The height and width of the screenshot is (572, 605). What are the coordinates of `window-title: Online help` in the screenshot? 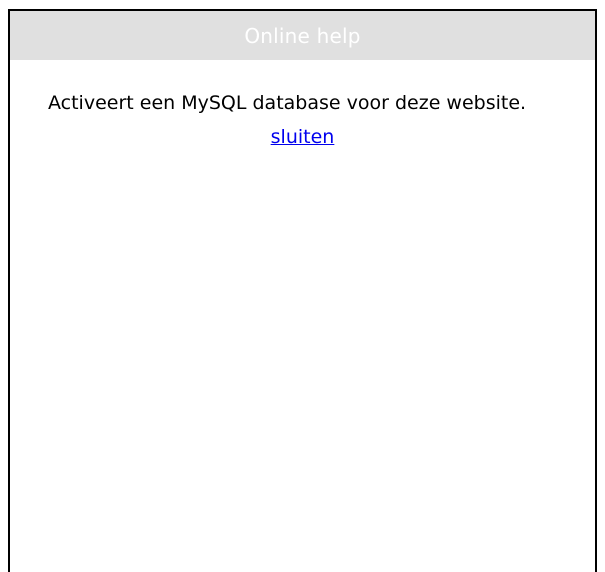 It's located at (302, 35).